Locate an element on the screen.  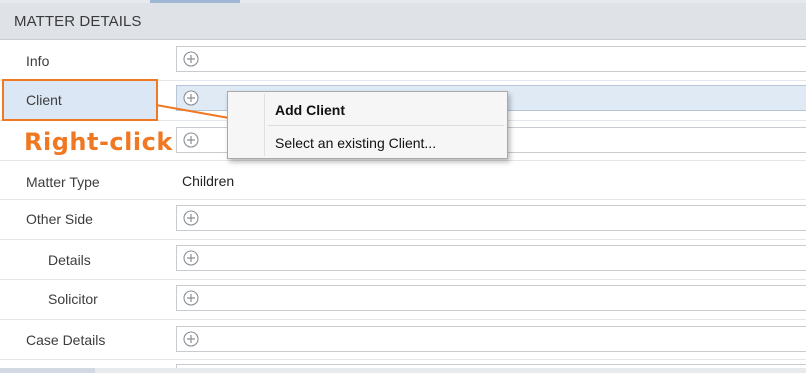
menu-item-add-client: Add Client is located at coordinates (367, 108).